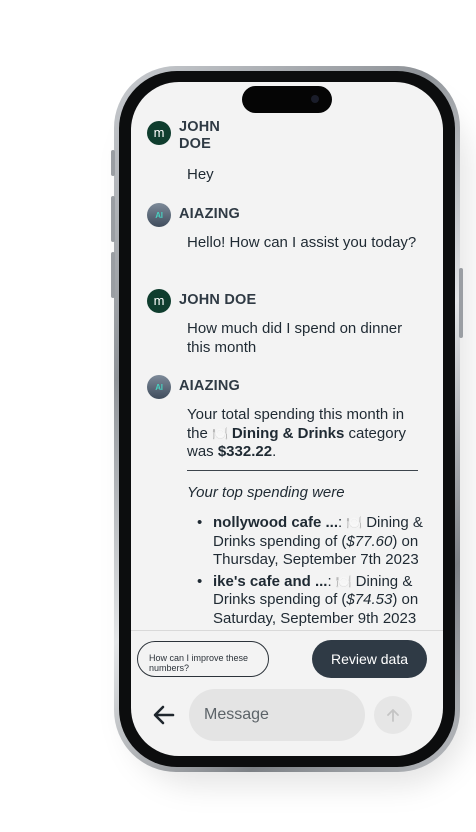 The width and height of the screenshot is (476, 832). I want to click on message-input, so click(277, 715).